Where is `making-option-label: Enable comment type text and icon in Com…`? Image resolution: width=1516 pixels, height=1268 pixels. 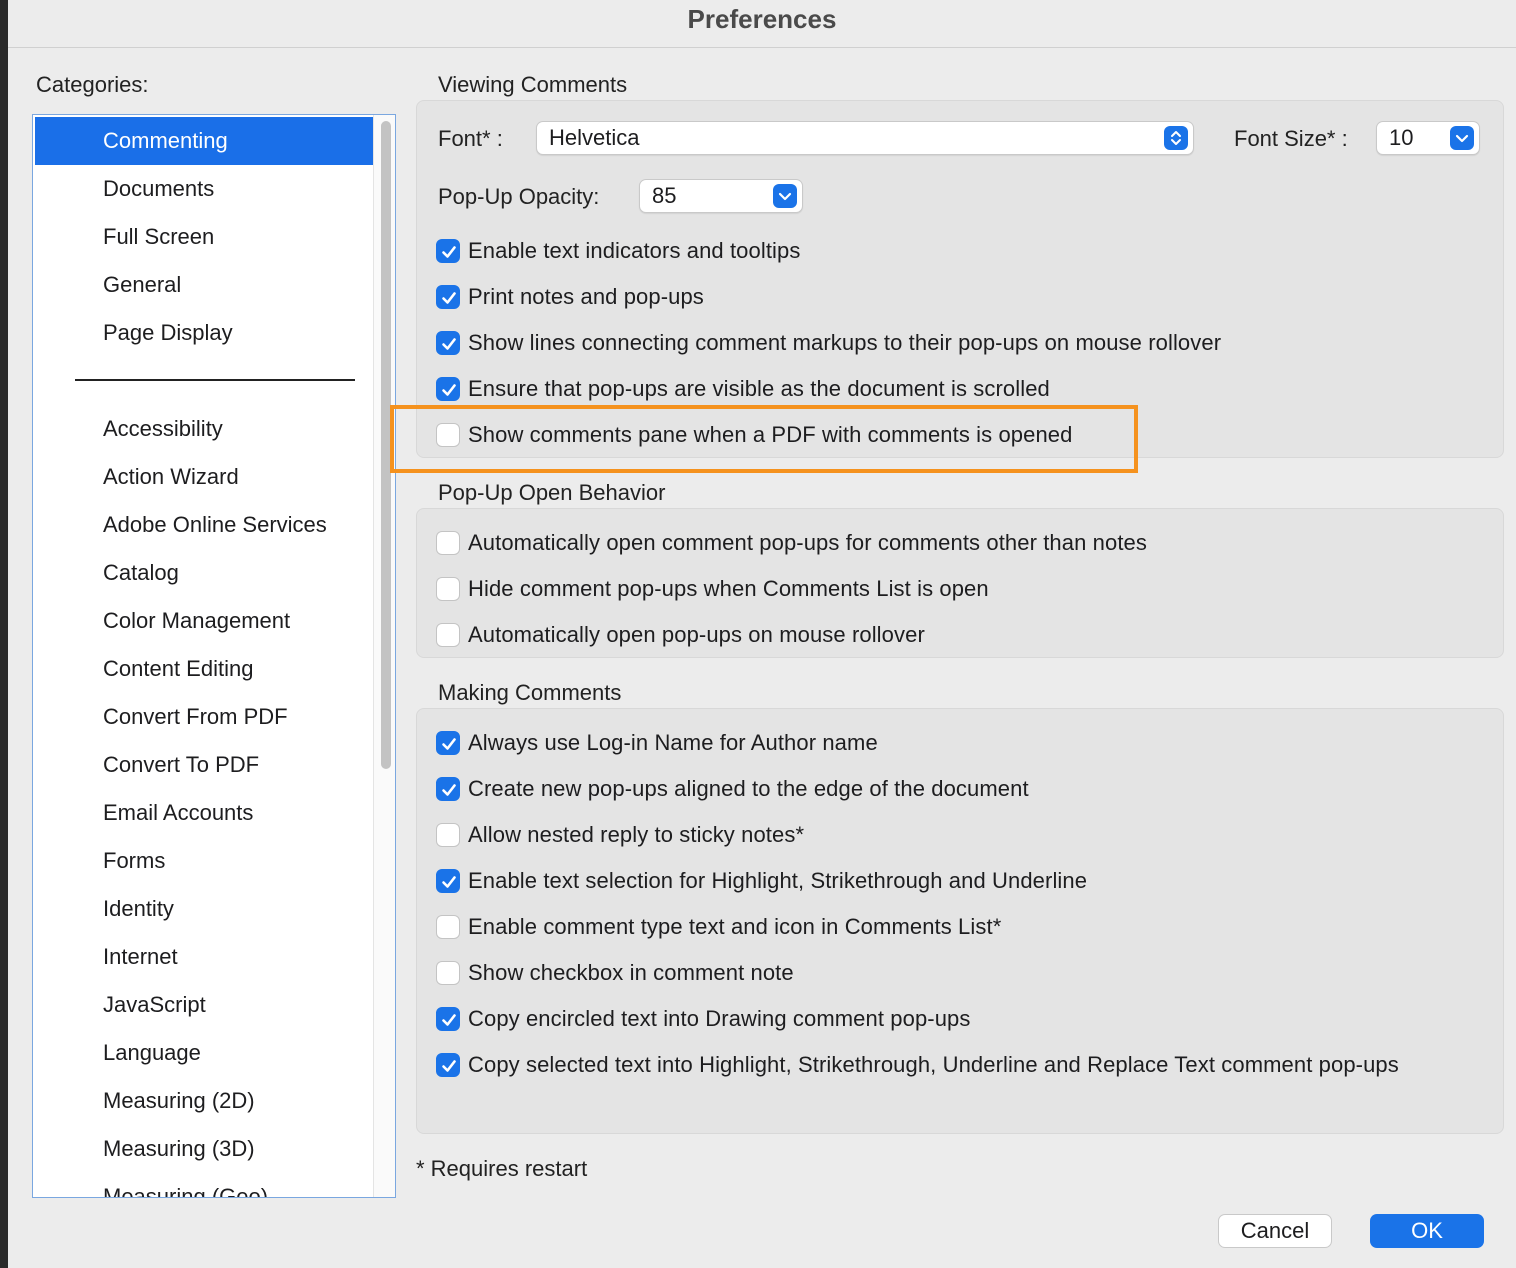 making-option-label: Enable comment type text and icon in Com… is located at coordinates (735, 926).